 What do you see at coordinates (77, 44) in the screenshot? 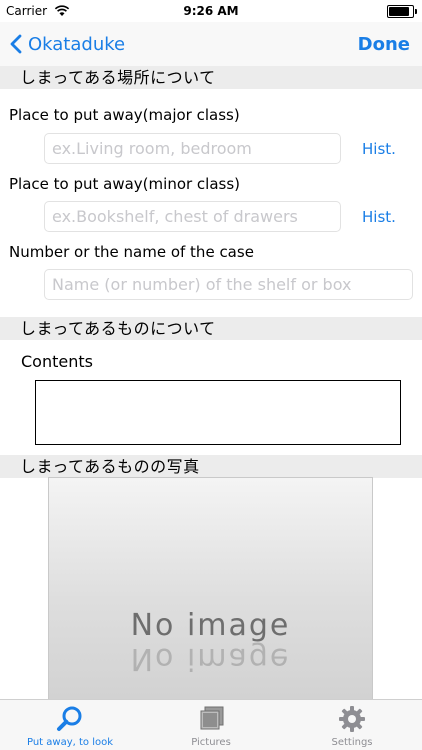
I see `back-button-label: Okataduke` at bounding box center [77, 44].